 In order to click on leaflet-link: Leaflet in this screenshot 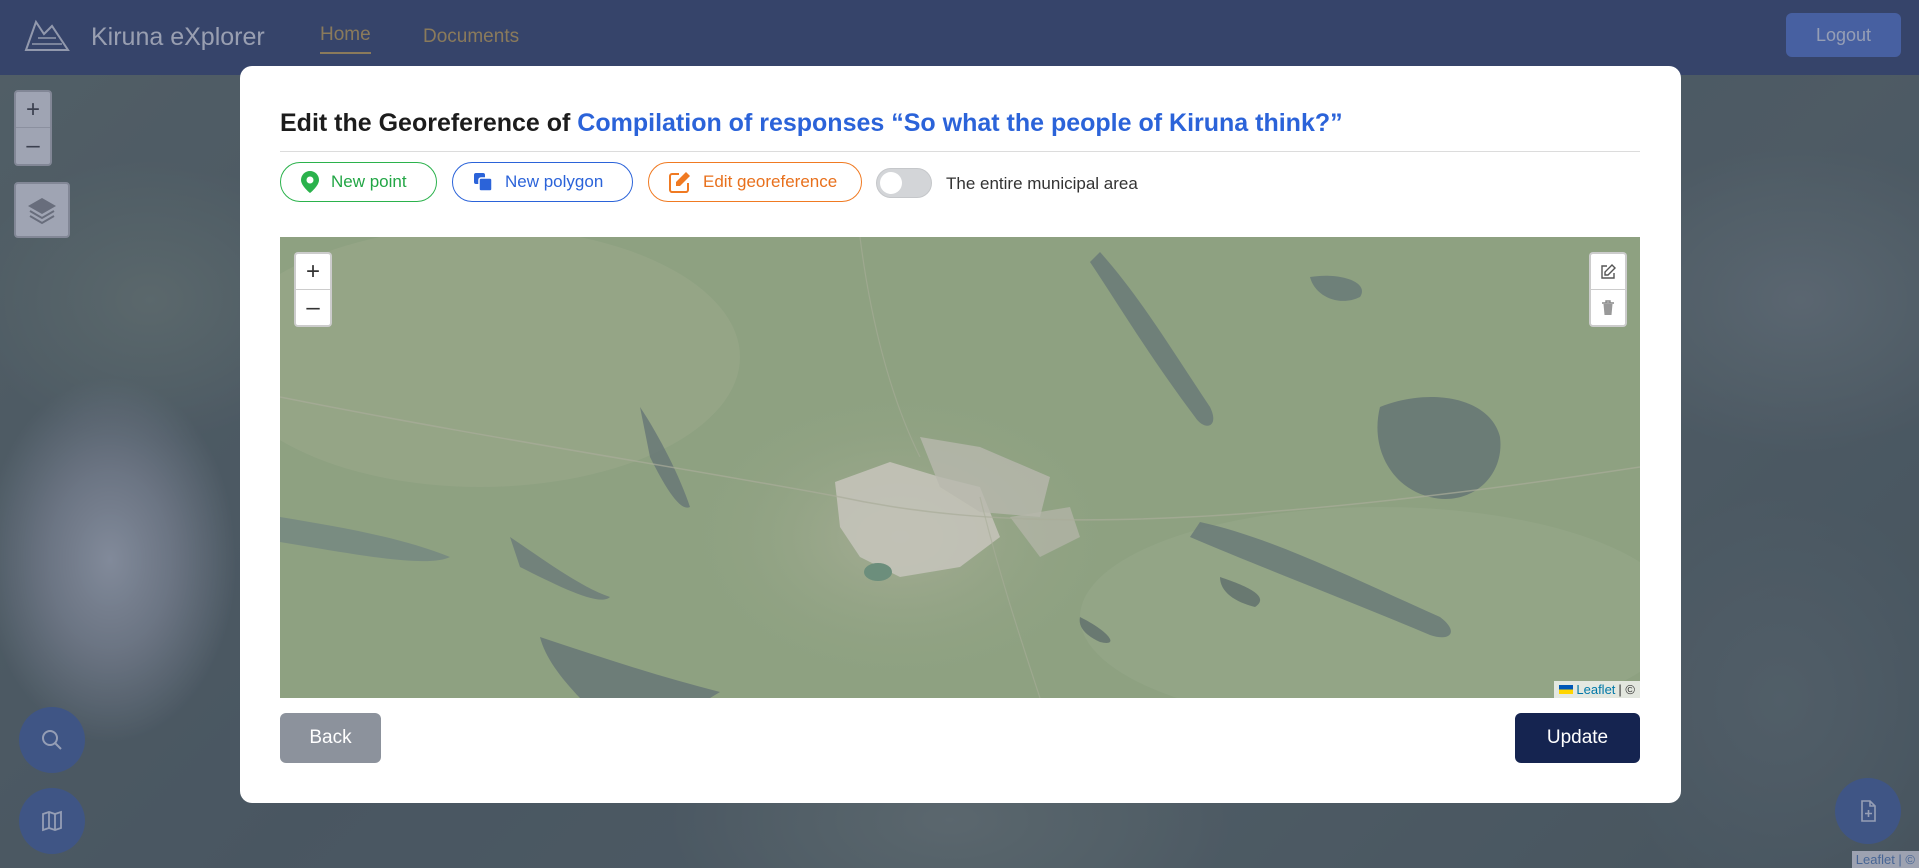, I will do `click(1595, 689)`.